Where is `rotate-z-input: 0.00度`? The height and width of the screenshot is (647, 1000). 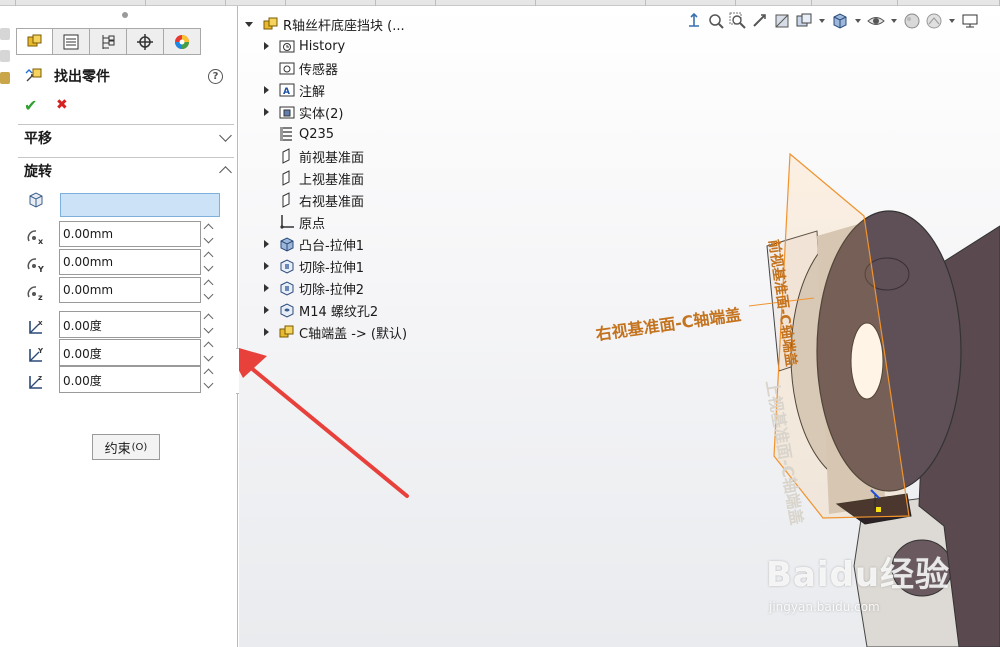 rotate-z-input: 0.00度 is located at coordinates (130, 379).